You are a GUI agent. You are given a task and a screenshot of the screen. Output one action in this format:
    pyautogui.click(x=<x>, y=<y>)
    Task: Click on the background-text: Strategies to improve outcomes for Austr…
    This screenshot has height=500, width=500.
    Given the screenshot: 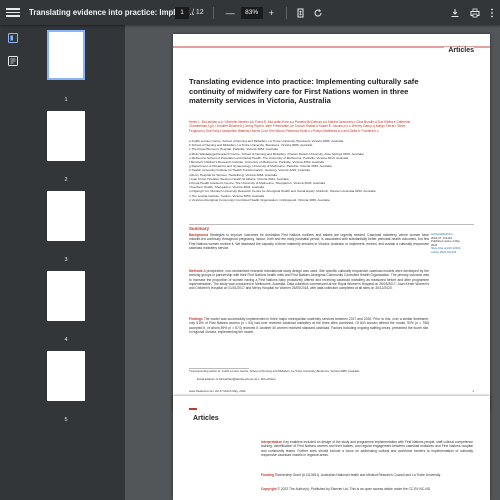 What is the action you would take?
    pyautogui.click(x=309, y=241)
    